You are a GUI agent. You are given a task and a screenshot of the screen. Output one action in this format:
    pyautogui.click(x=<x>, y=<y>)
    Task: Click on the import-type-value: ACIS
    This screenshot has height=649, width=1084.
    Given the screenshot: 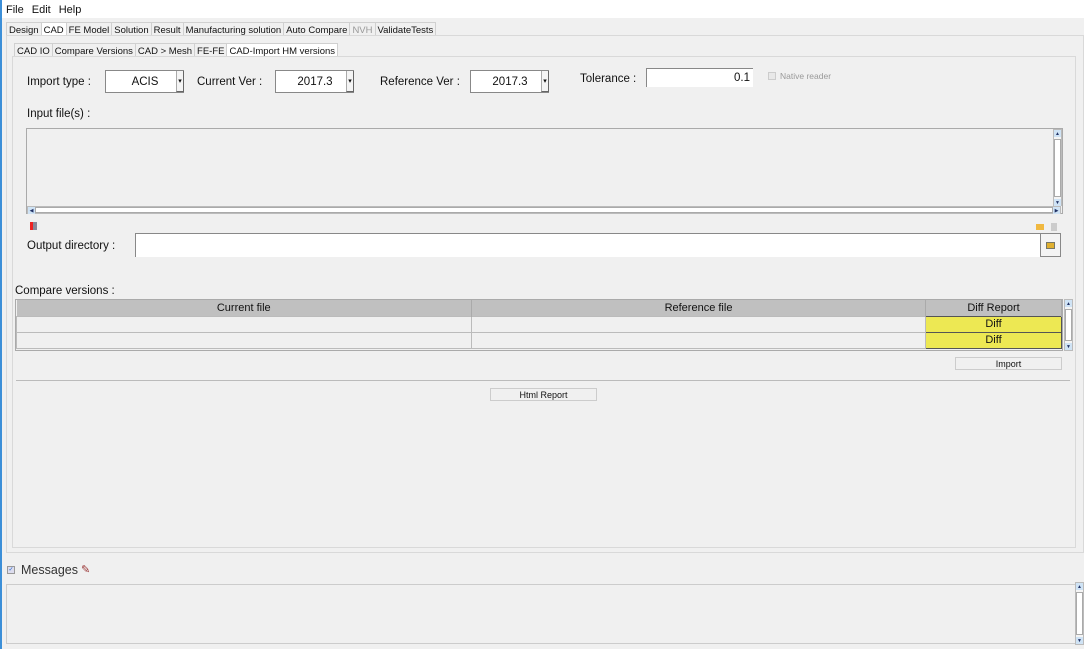 What is the action you would take?
    pyautogui.click(x=145, y=81)
    